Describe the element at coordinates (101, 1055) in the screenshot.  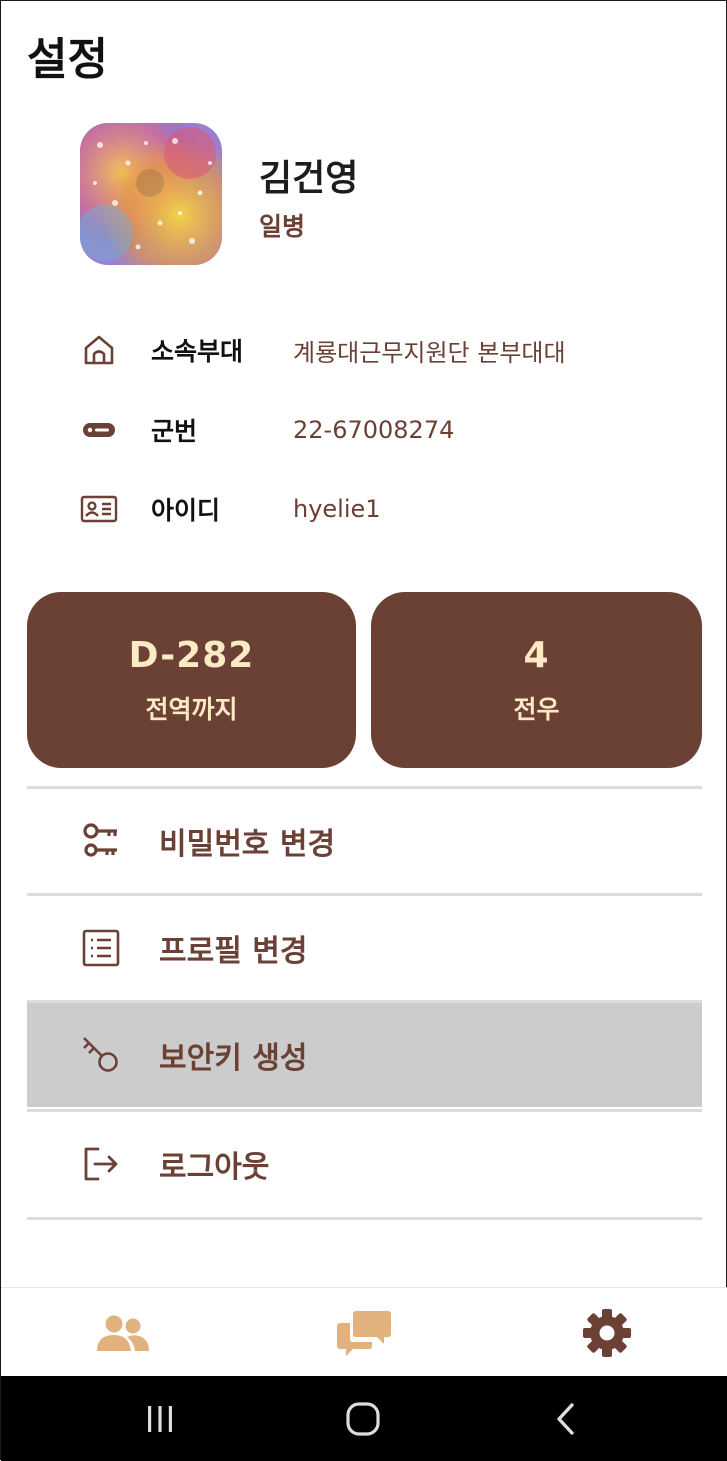
I see `security-key-icon` at that location.